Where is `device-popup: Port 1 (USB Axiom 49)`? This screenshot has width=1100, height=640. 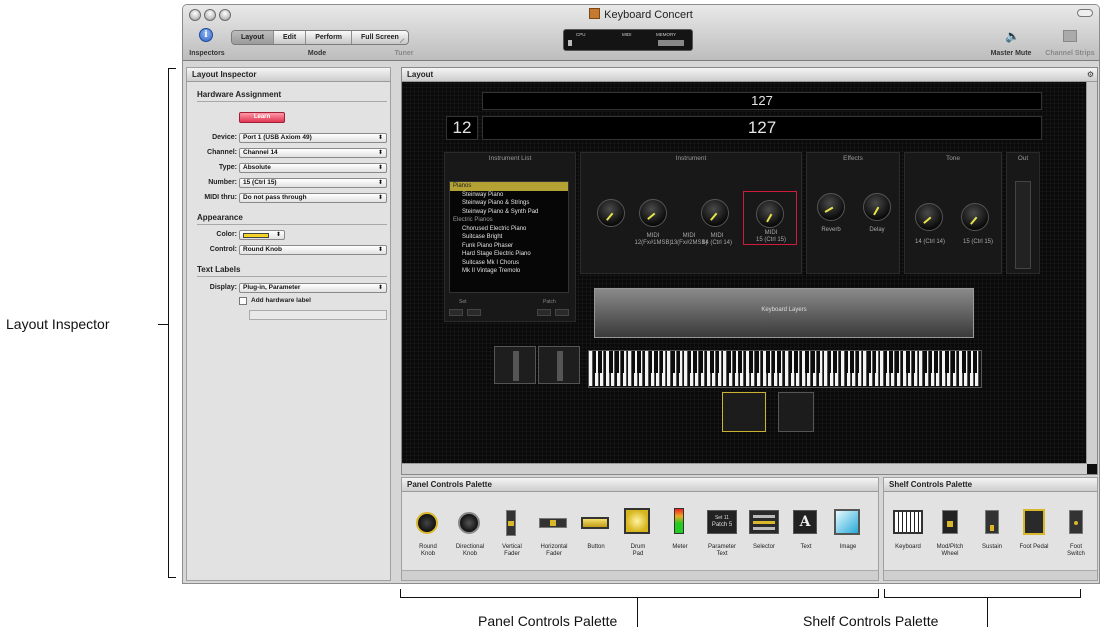 device-popup: Port 1 (USB Axiom 49) is located at coordinates (313, 138).